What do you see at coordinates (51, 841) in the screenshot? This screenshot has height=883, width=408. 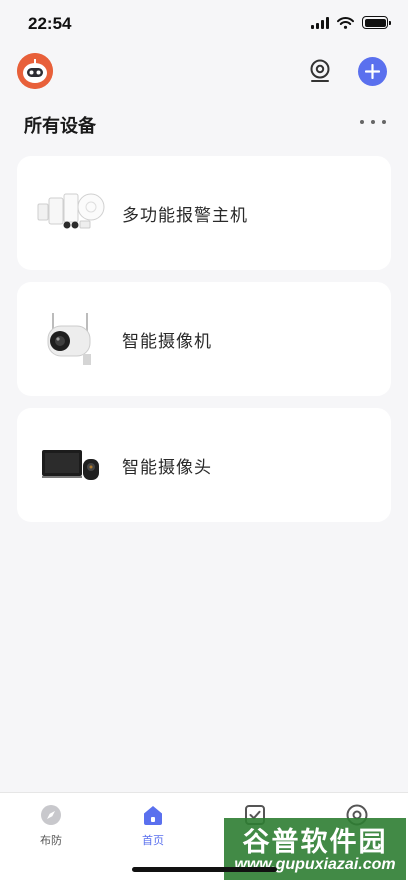 I see `tab-label: 布防` at bounding box center [51, 841].